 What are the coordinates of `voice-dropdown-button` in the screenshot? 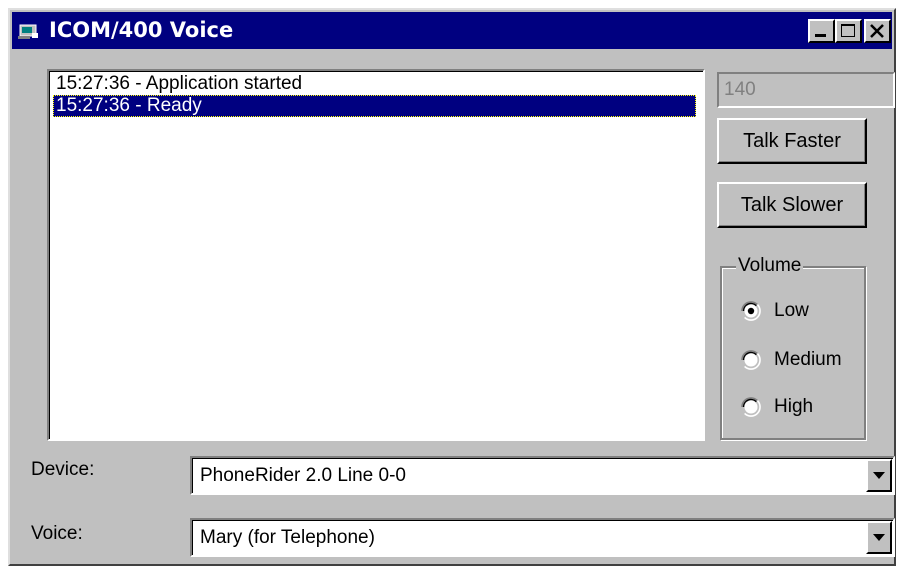 It's located at (879, 537).